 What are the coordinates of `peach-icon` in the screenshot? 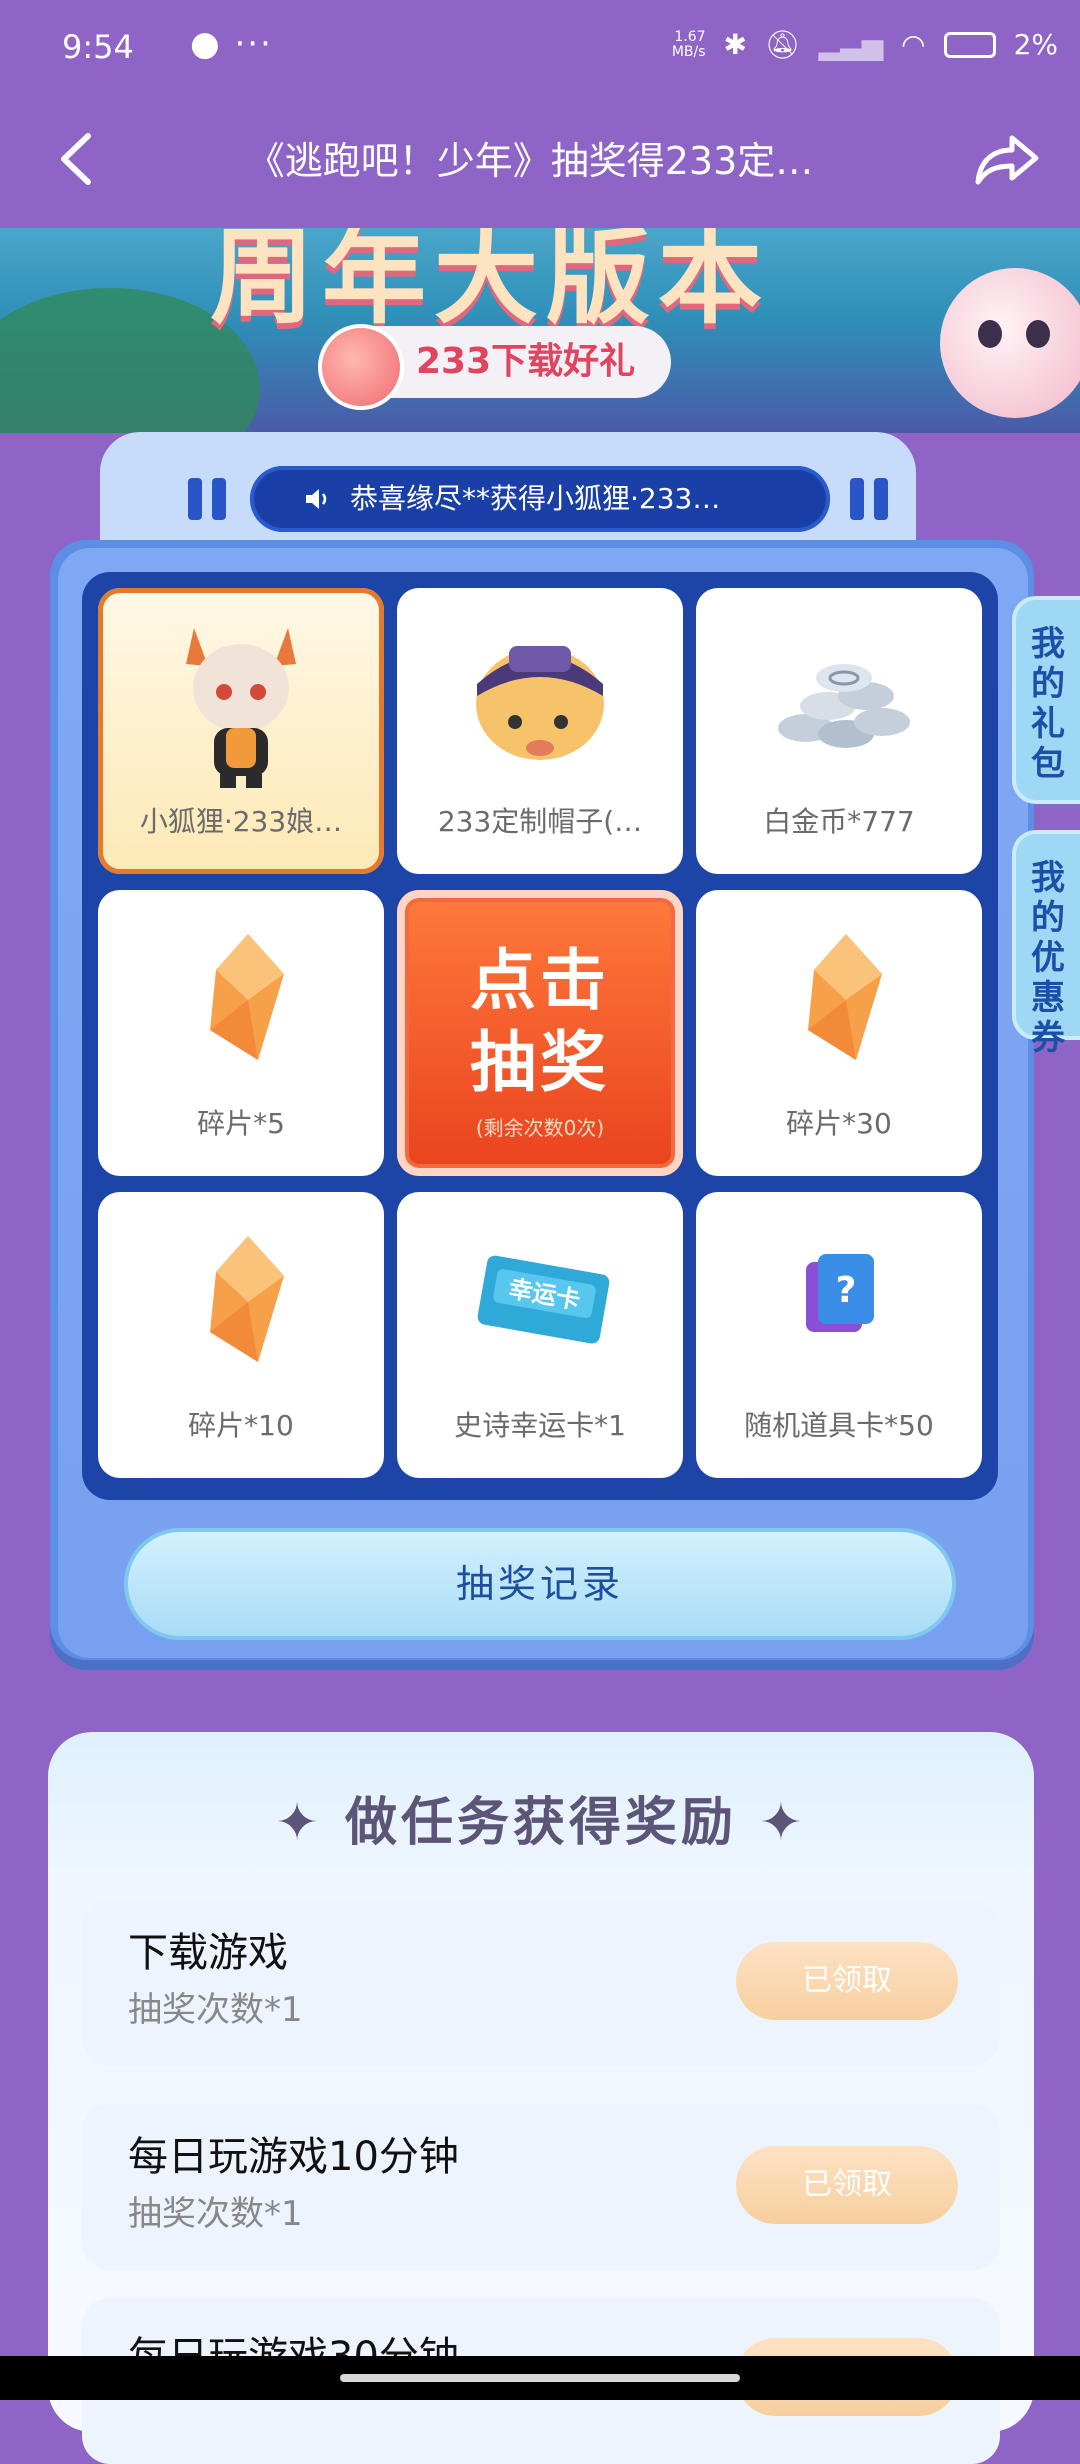 It's located at (361, 367).